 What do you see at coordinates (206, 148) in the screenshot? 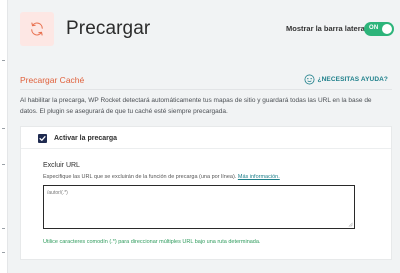
I see `card-divider` at bounding box center [206, 148].